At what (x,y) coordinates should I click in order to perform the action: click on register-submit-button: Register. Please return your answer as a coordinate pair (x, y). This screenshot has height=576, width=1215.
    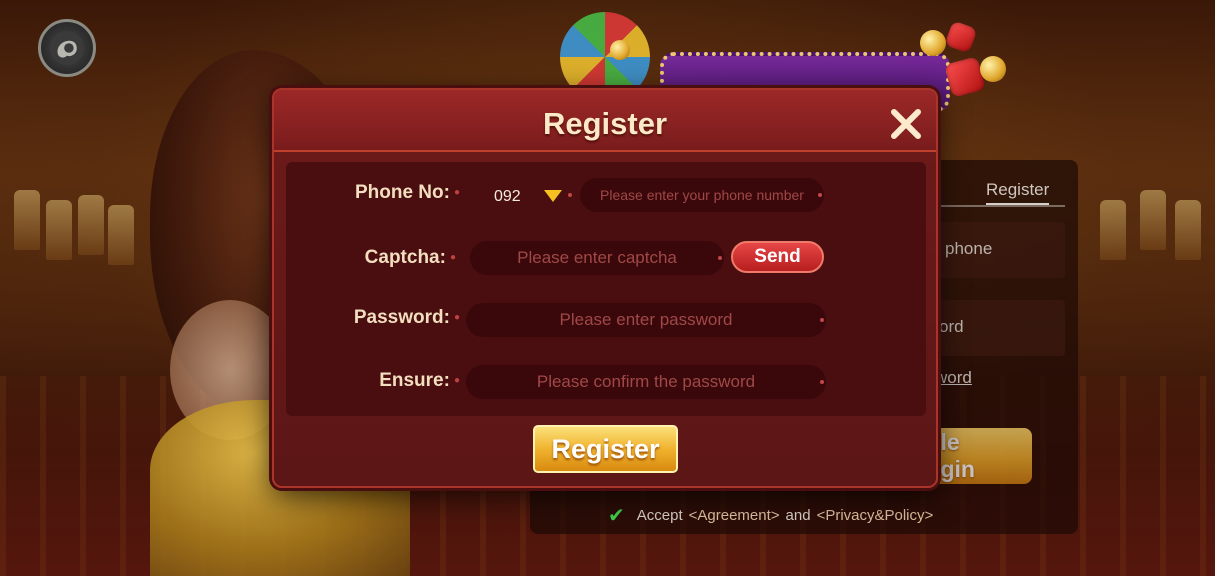
    Looking at the image, I should click on (605, 449).